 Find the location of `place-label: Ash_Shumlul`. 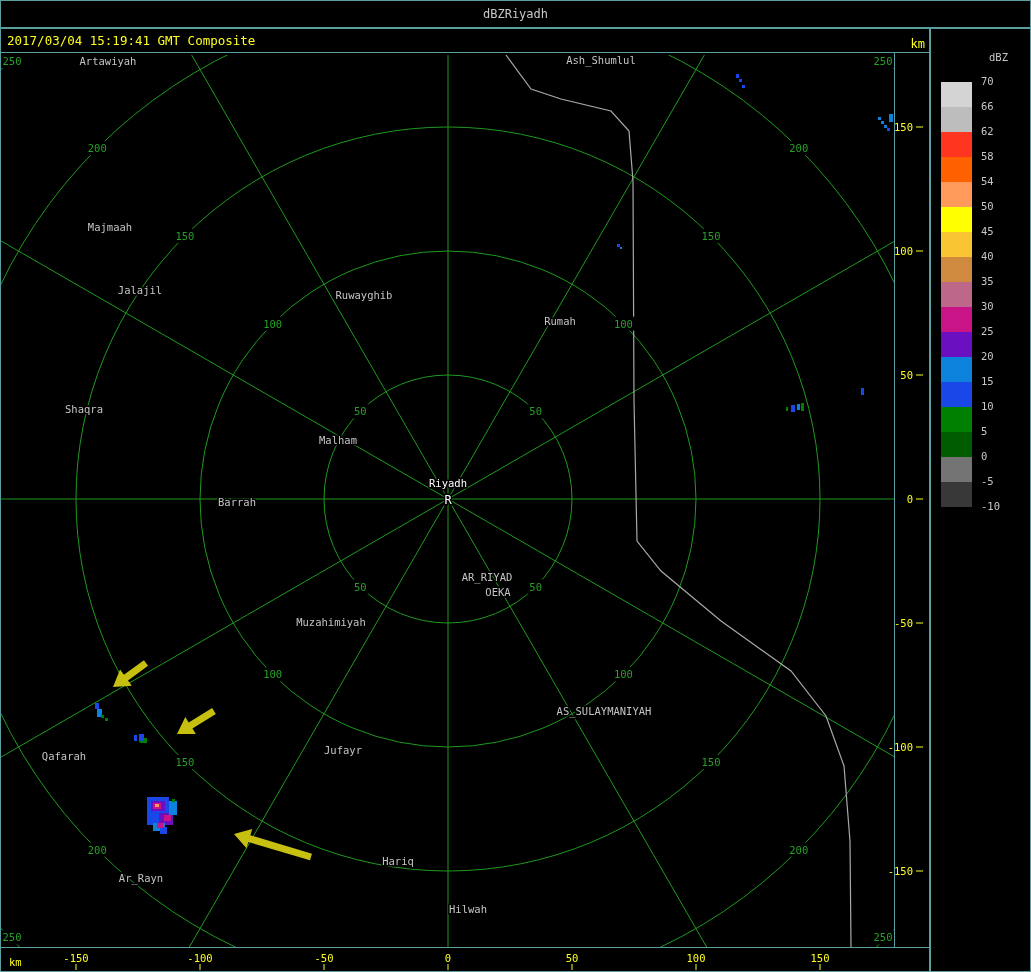

place-label: Ash_Shumlul is located at coordinates (601, 60).